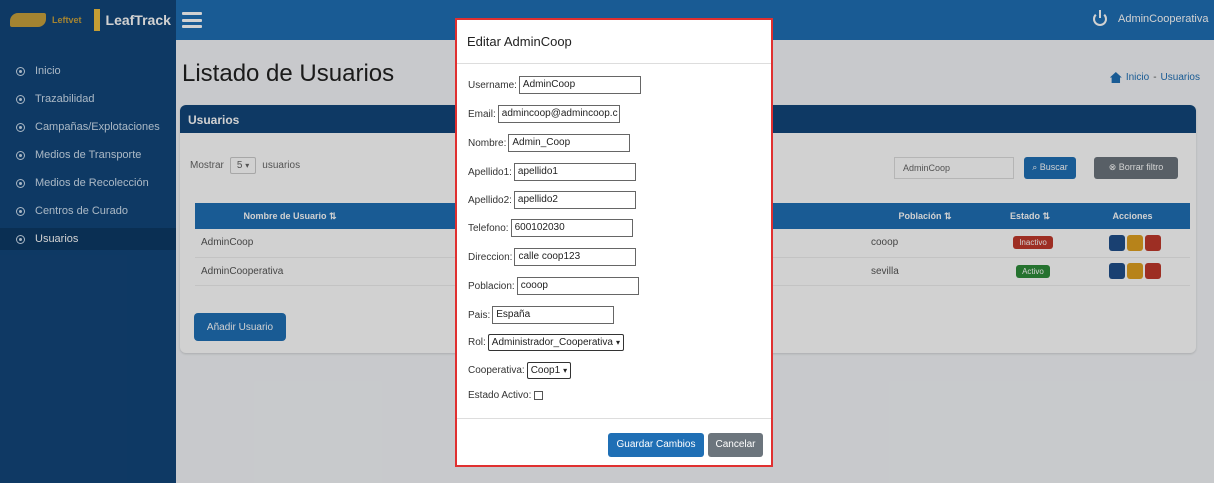 The image size is (1214, 483). Describe the element at coordinates (574, 172) in the screenshot. I see `apellido1-field: apellido1` at that location.